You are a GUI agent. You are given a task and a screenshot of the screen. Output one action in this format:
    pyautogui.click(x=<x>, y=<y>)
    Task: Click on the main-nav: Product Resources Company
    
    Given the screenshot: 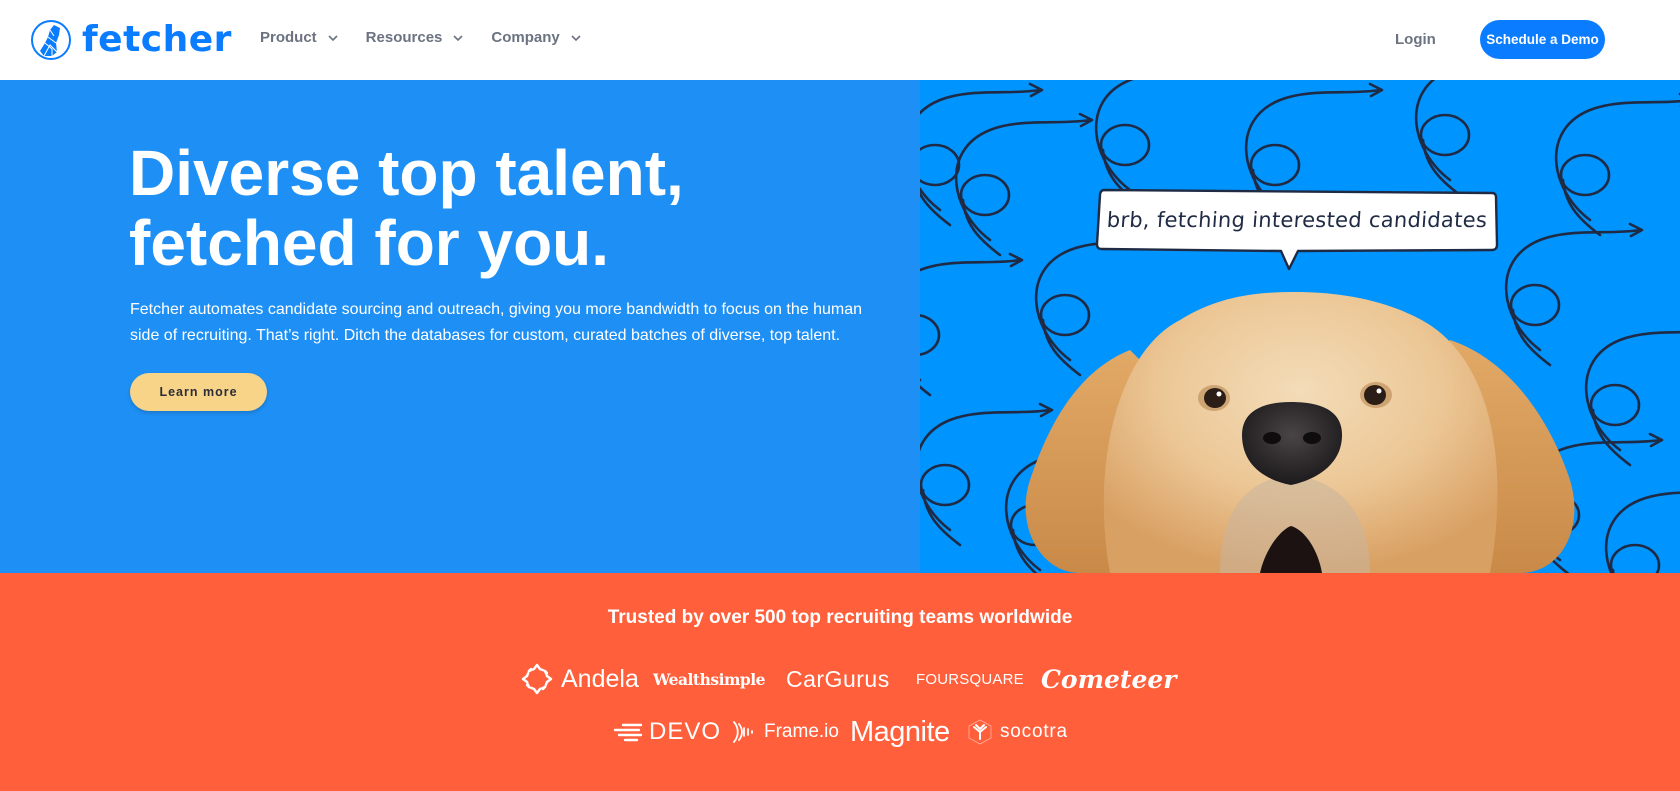 What is the action you would take?
    pyautogui.click(x=434, y=37)
    